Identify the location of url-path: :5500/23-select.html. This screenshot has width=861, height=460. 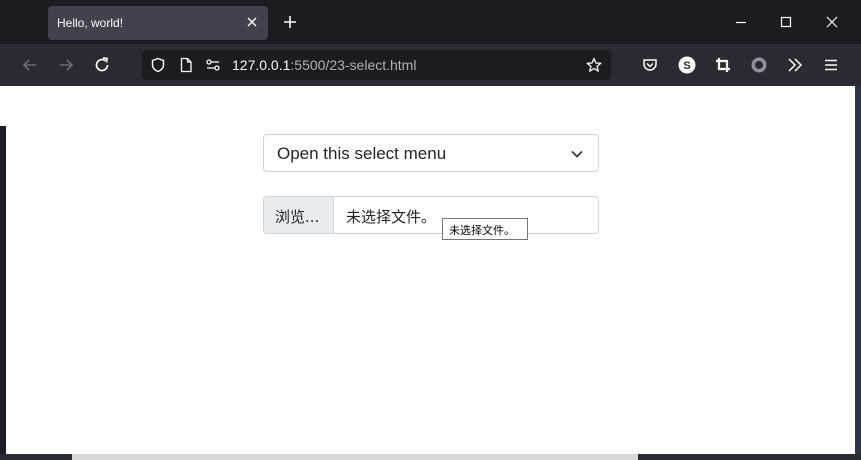
(353, 65).